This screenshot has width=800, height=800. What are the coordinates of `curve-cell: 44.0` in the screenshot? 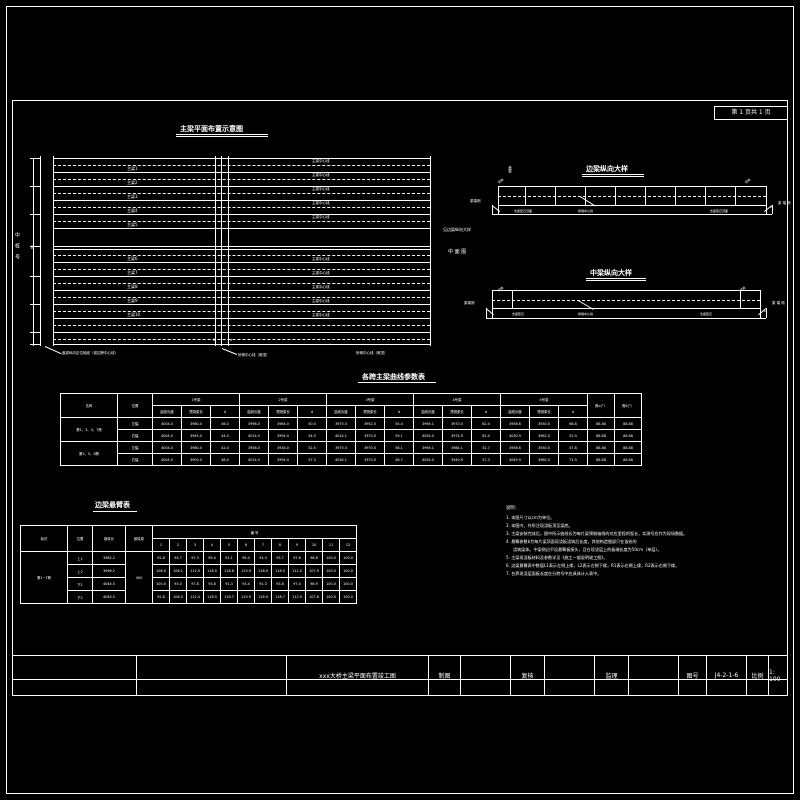 It's located at (225, 435).